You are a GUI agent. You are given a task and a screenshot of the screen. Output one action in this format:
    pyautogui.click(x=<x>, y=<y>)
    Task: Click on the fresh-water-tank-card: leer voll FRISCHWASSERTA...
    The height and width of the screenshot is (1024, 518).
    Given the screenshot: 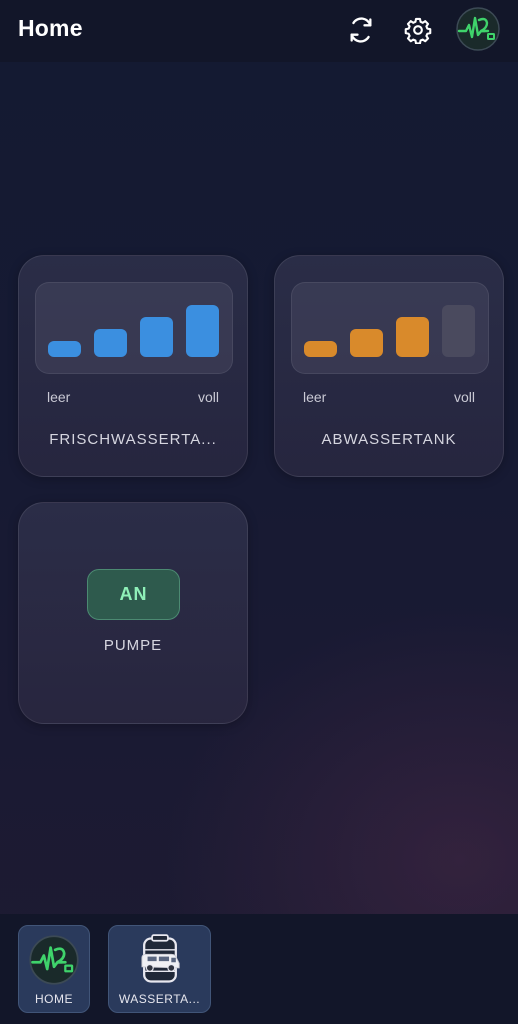 What is the action you would take?
    pyautogui.click(x=133, y=366)
    